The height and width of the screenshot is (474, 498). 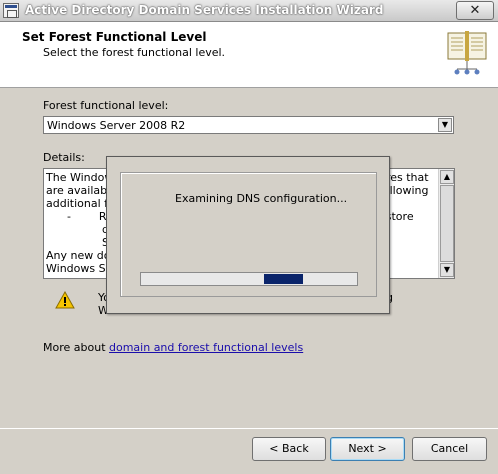 What do you see at coordinates (467, 53) in the screenshot?
I see `book-icon` at bounding box center [467, 53].